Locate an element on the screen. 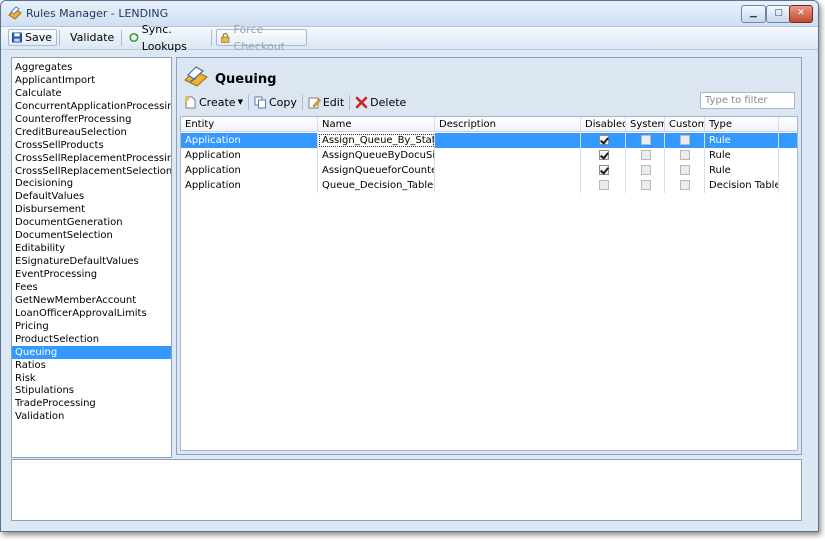  minimize-button: ▁ is located at coordinates (753, 14).